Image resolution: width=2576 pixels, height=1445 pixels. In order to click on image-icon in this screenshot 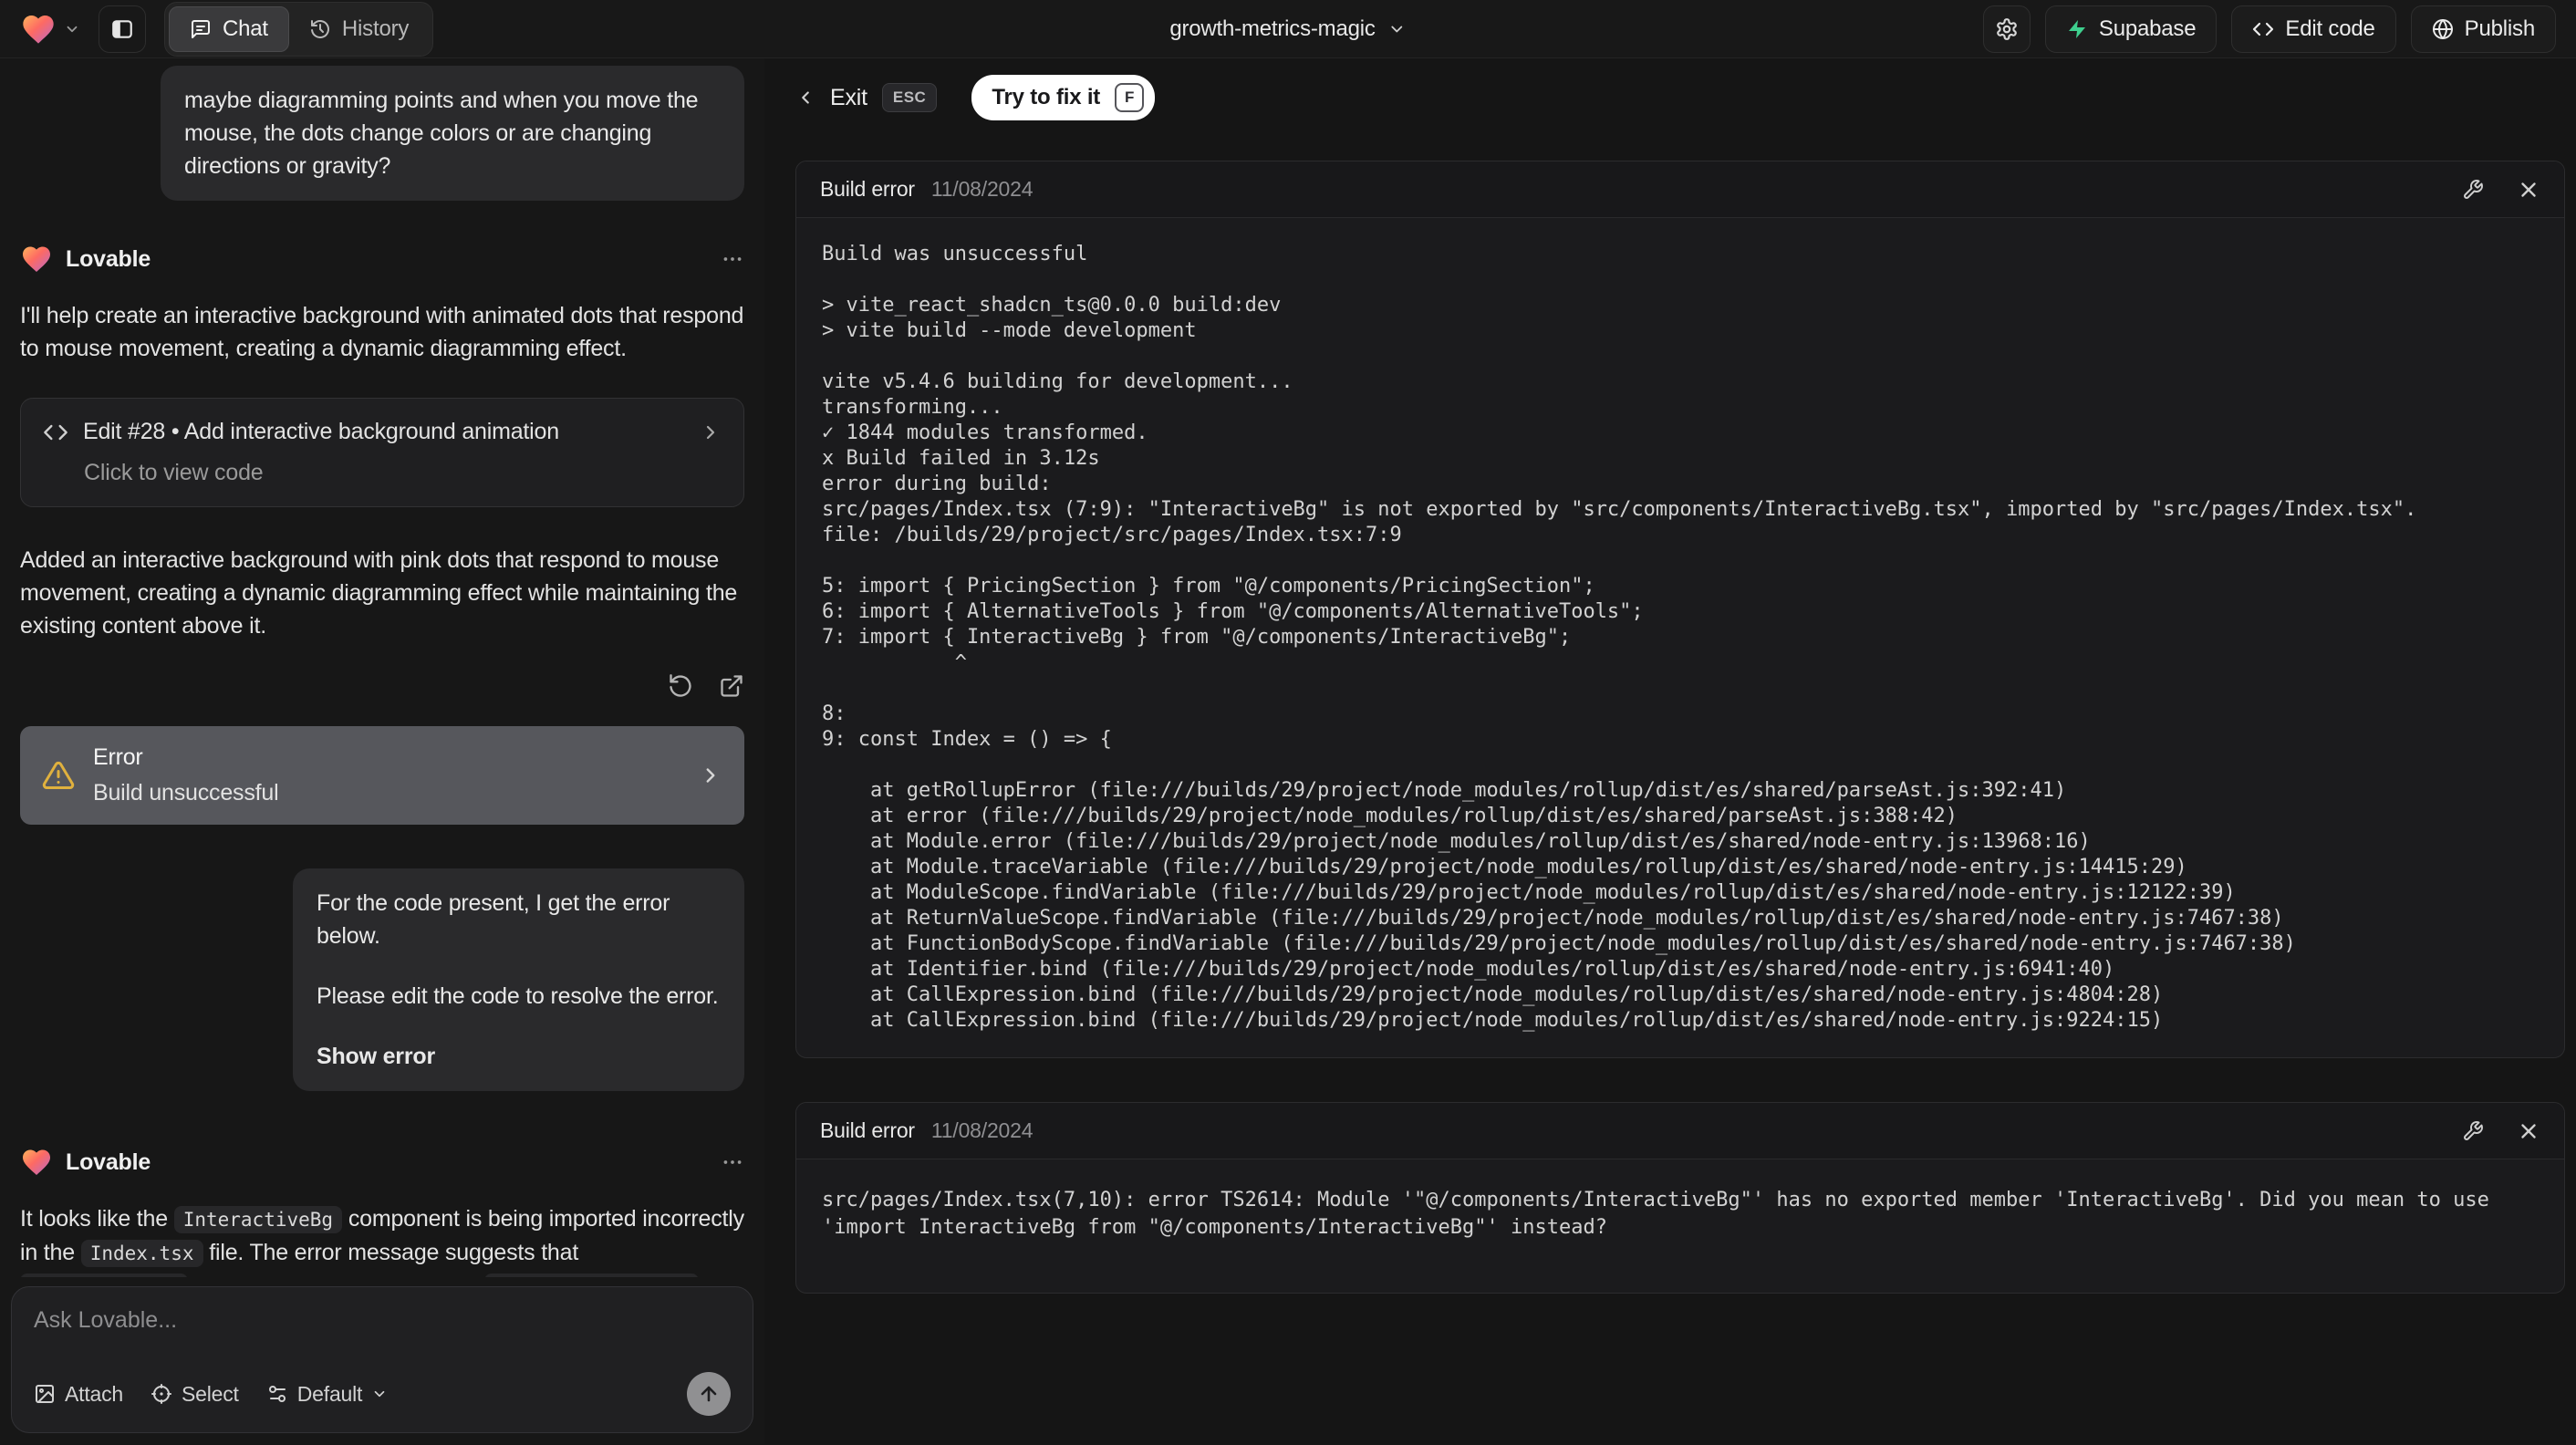, I will do `click(45, 1394)`.